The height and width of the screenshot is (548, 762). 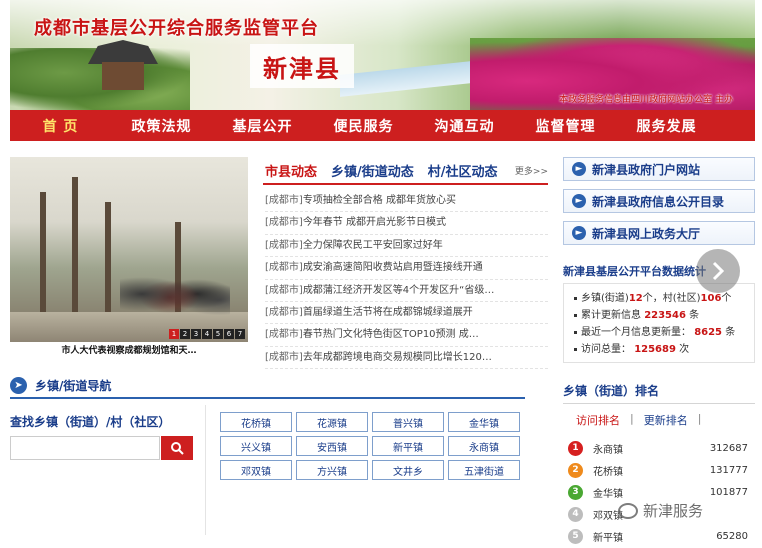 I want to click on news-title: 全力保障农民工平安回家过好年, so click(x=373, y=245).